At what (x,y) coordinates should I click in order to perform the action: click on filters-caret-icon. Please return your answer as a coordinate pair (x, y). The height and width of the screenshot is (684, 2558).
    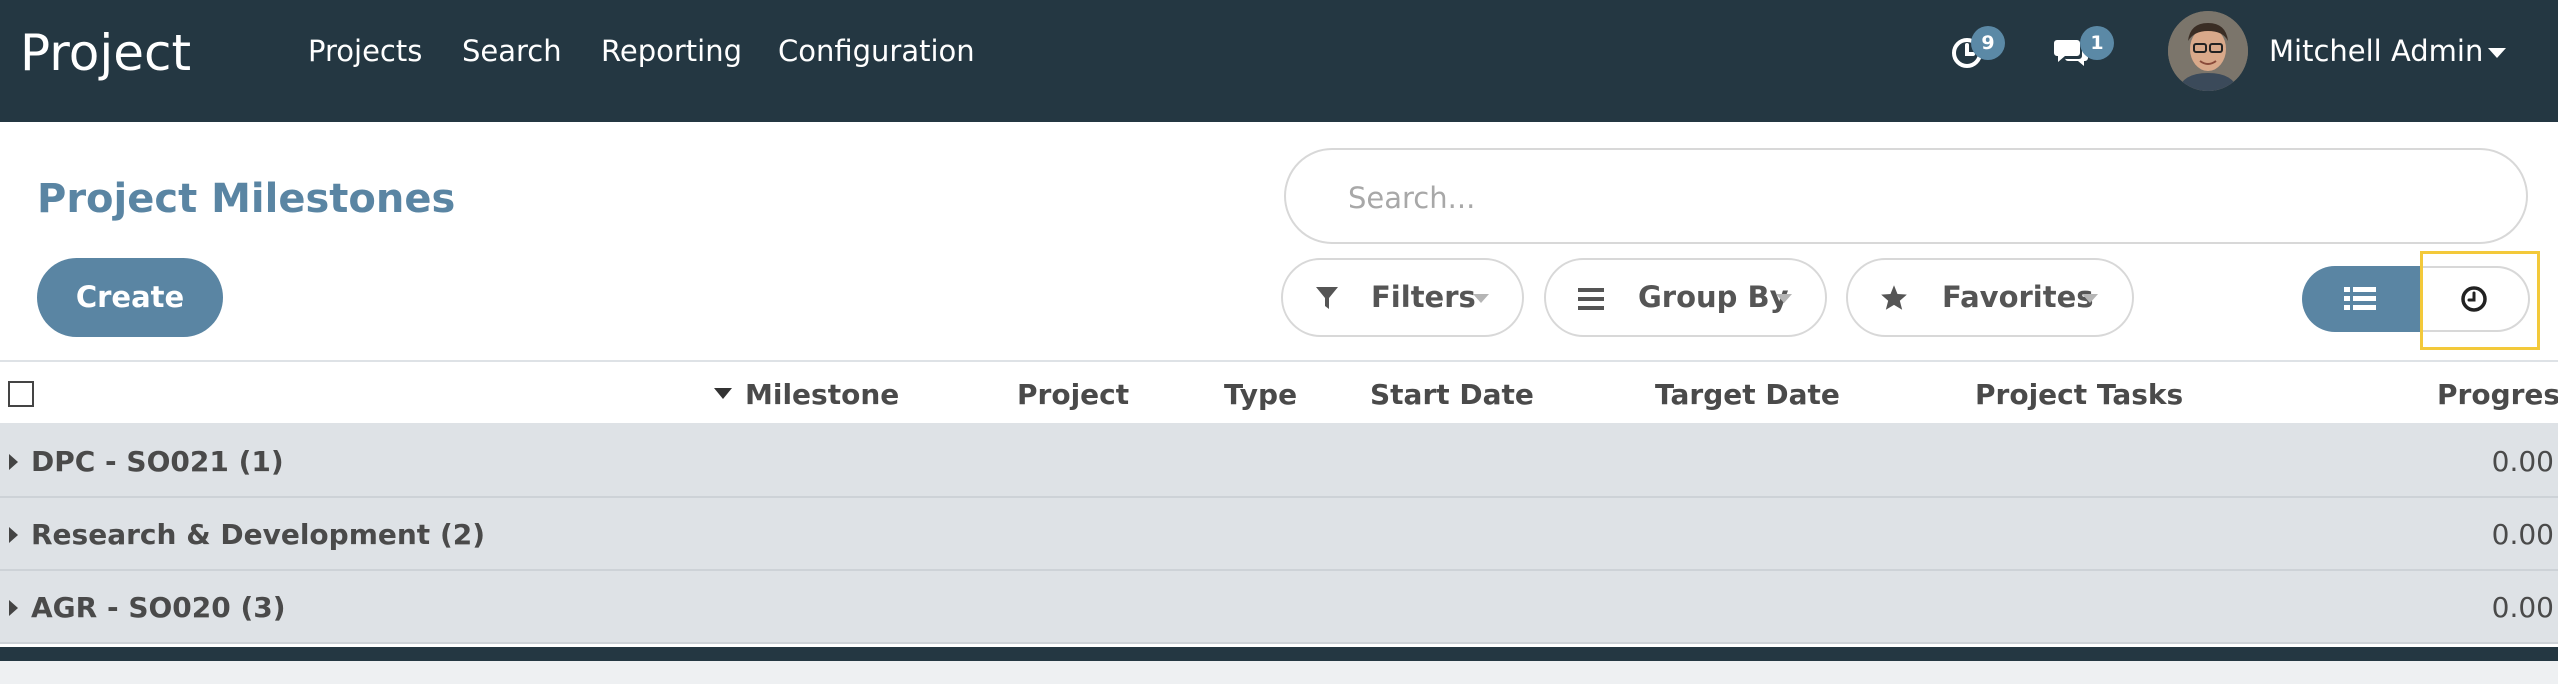
    Looking at the image, I should click on (1481, 298).